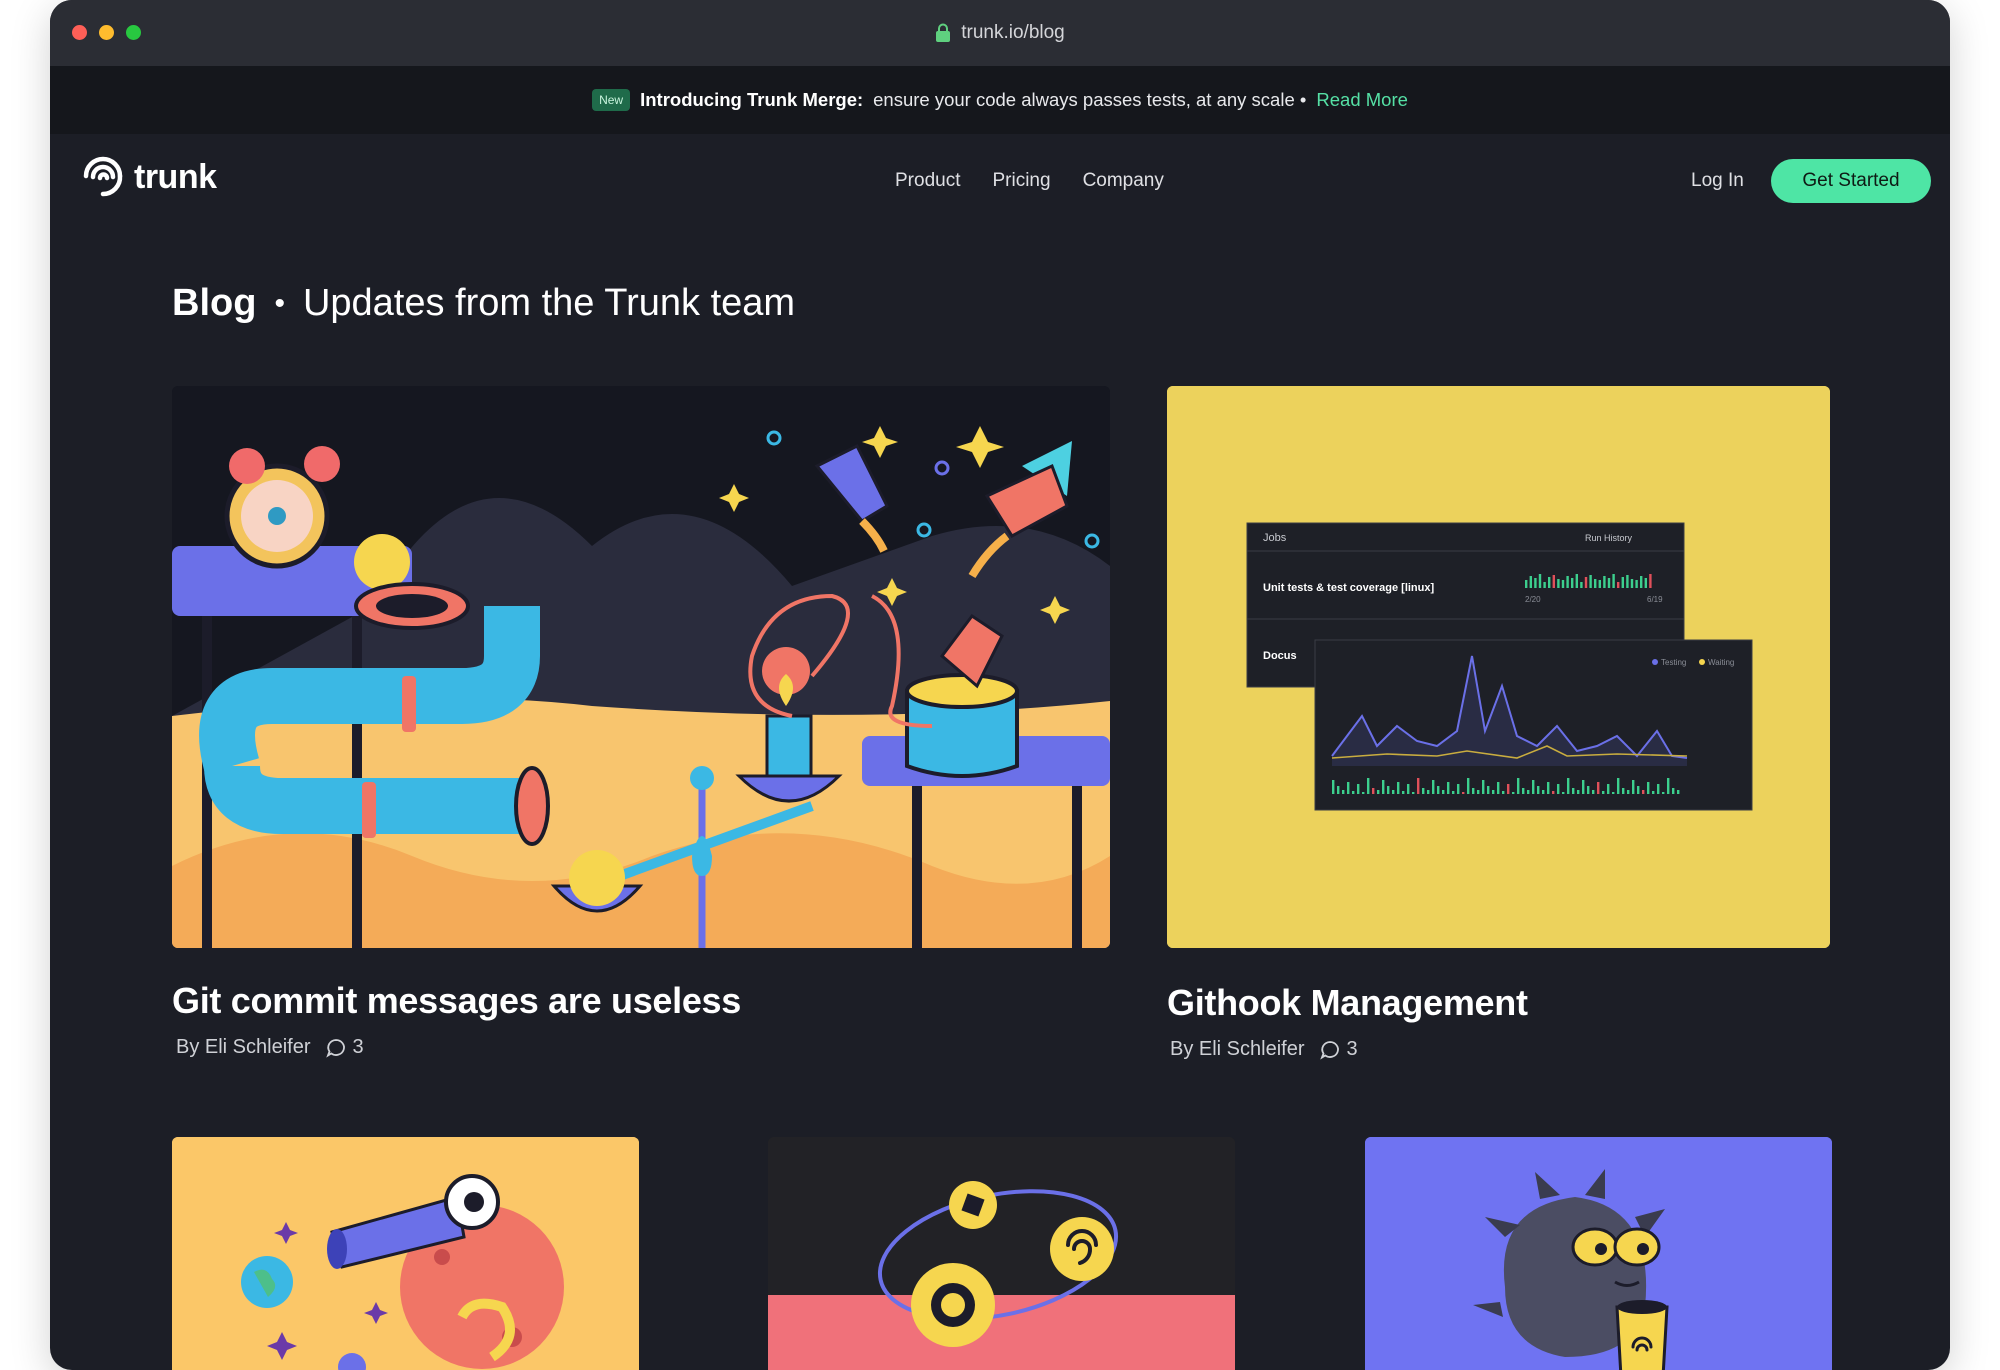 The image size is (2000, 1370). What do you see at coordinates (1123, 181) in the screenshot?
I see `nav-item-company: Company` at bounding box center [1123, 181].